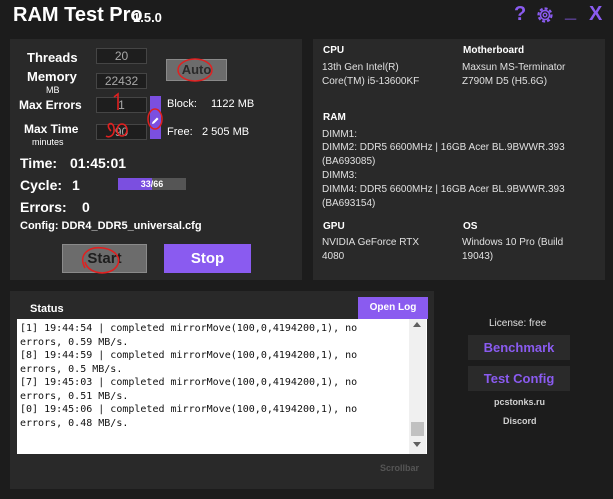 Image resolution: width=613 pixels, height=499 pixels. Describe the element at coordinates (50, 105) in the screenshot. I see `max-errors-label: Max Errors` at that location.